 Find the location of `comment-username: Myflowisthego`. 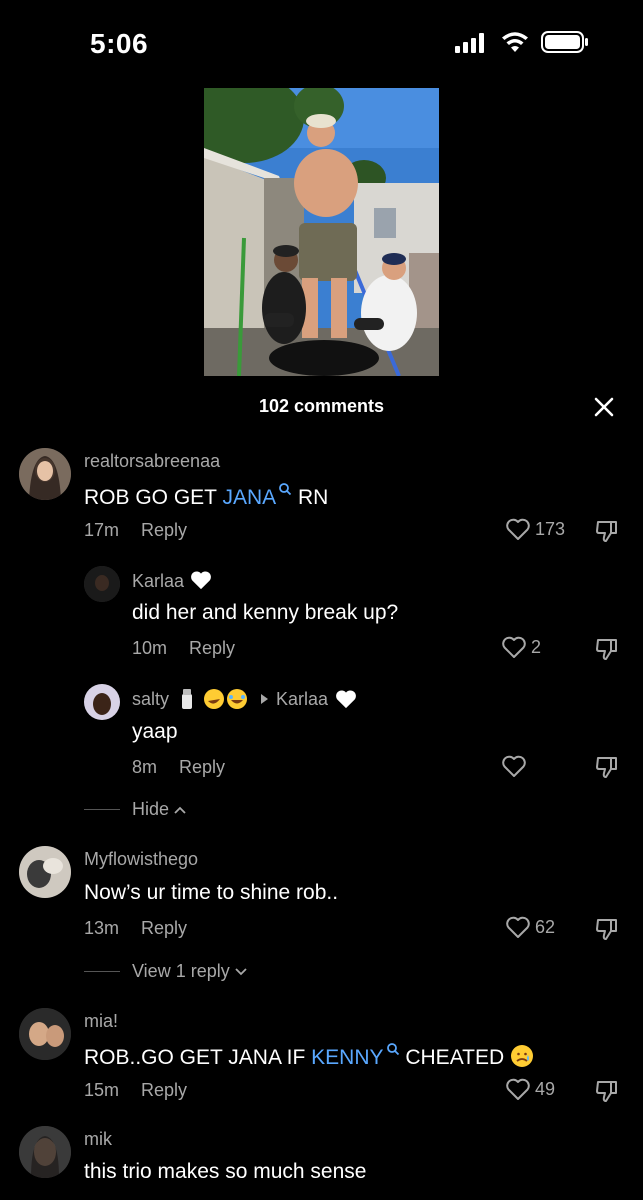

comment-username: Myflowisthego is located at coordinates (141, 859).